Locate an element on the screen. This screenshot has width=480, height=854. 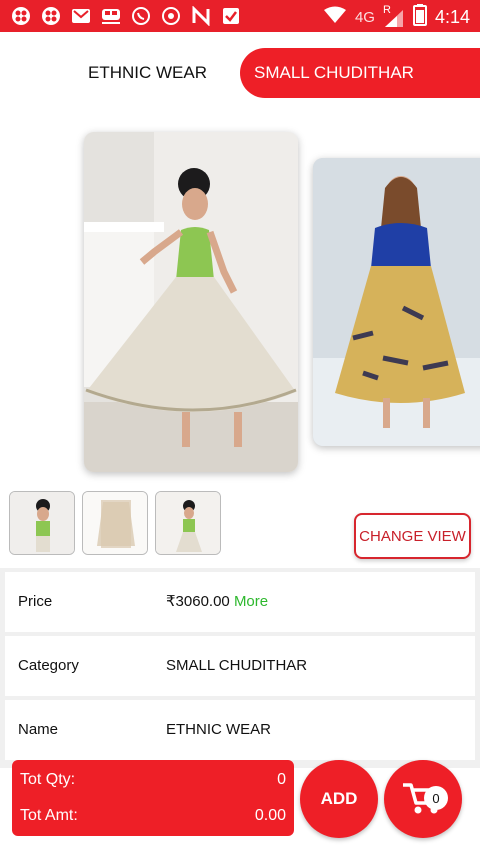
n-icon is located at coordinates (201, 16).